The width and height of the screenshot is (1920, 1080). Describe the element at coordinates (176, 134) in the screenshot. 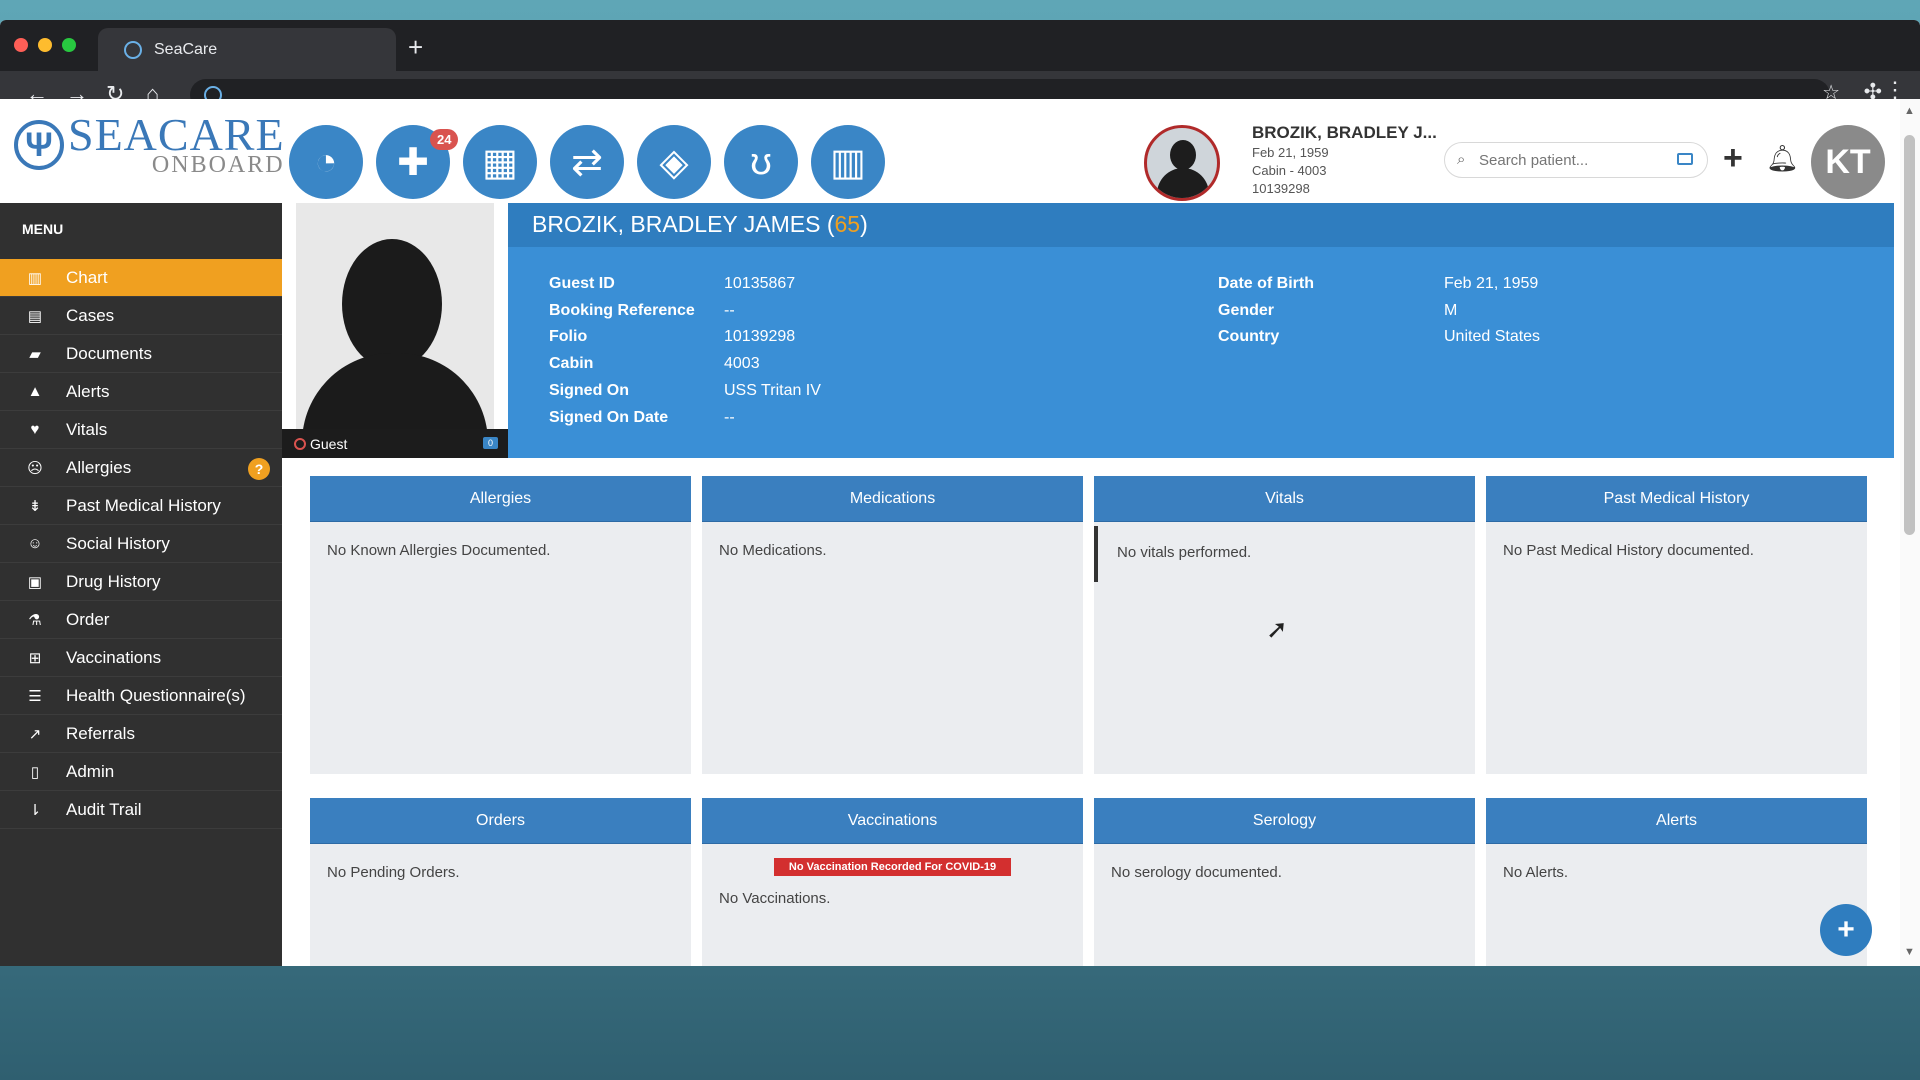

I see `logo-name: SEACARE` at that location.